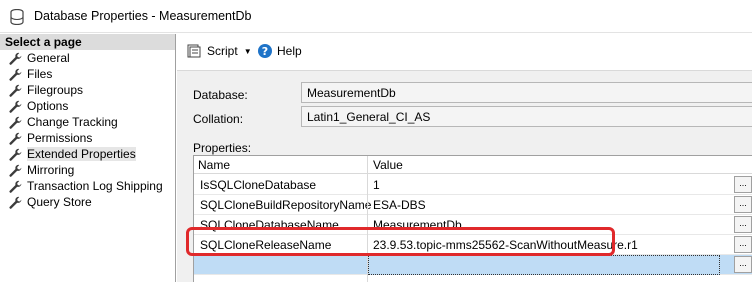 Image resolution: width=752 pixels, height=282 pixels. I want to click on help-icon: ?, so click(265, 51).